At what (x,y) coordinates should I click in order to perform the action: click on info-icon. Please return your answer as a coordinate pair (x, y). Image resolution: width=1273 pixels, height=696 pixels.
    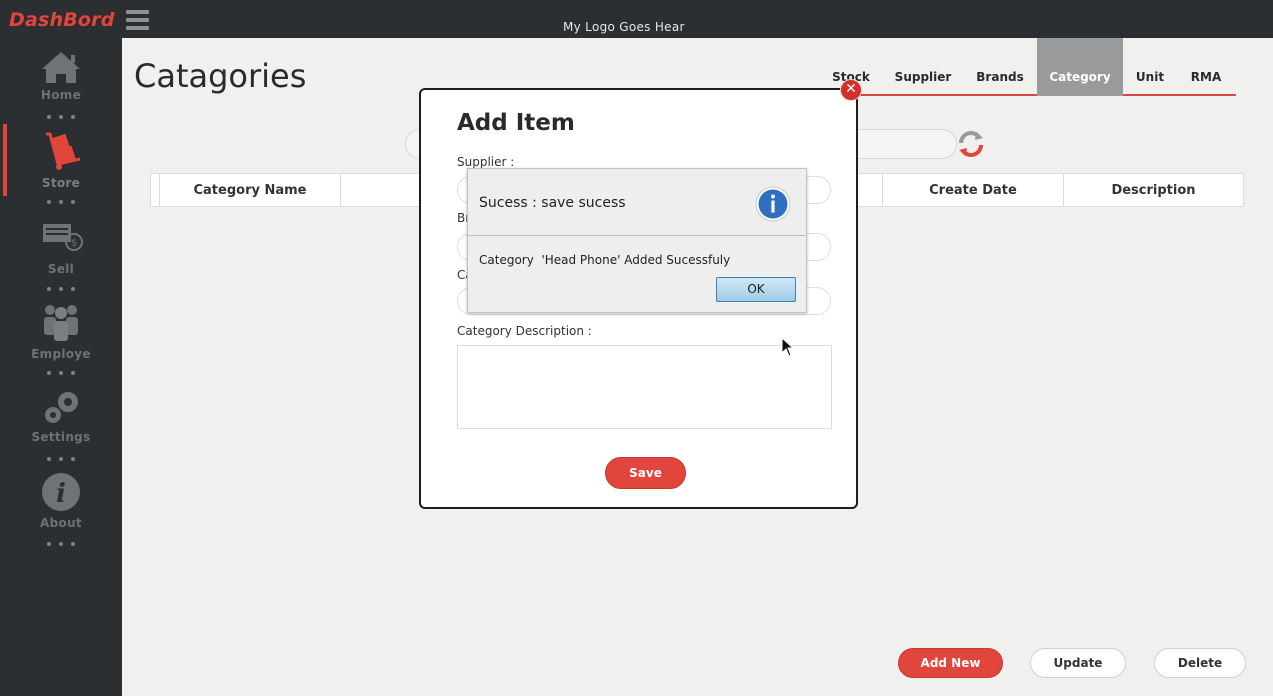
    Looking at the image, I should click on (773, 204).